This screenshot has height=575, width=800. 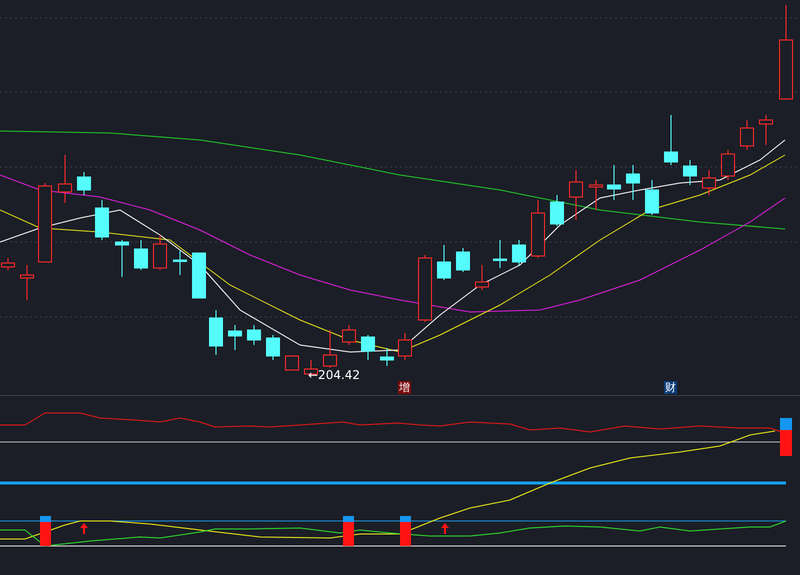 What do you see at coordinates (670, 387) in the screenshot?
I see `event-marker: 财` at bounding box center [670, 387].